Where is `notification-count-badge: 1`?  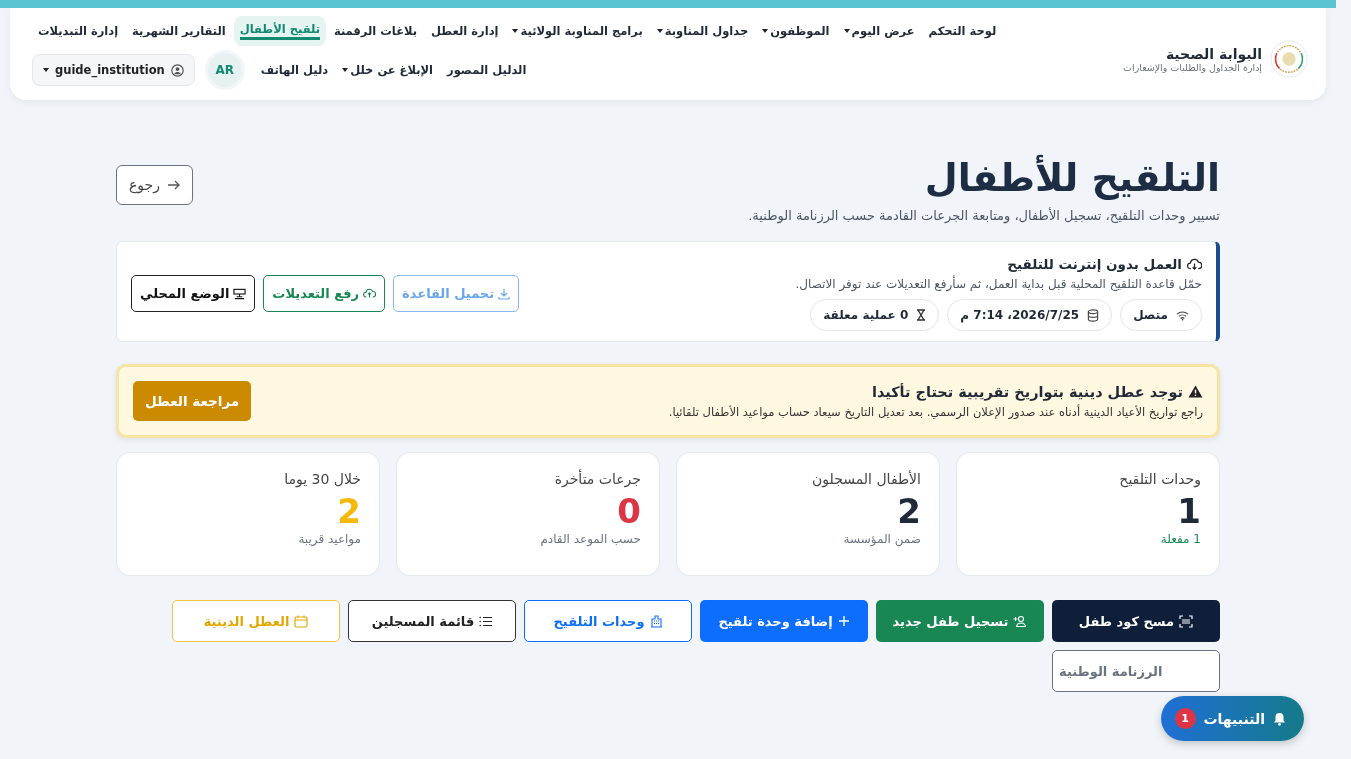 notification-count-badge: 1 is located at coordinates (1185, 718).